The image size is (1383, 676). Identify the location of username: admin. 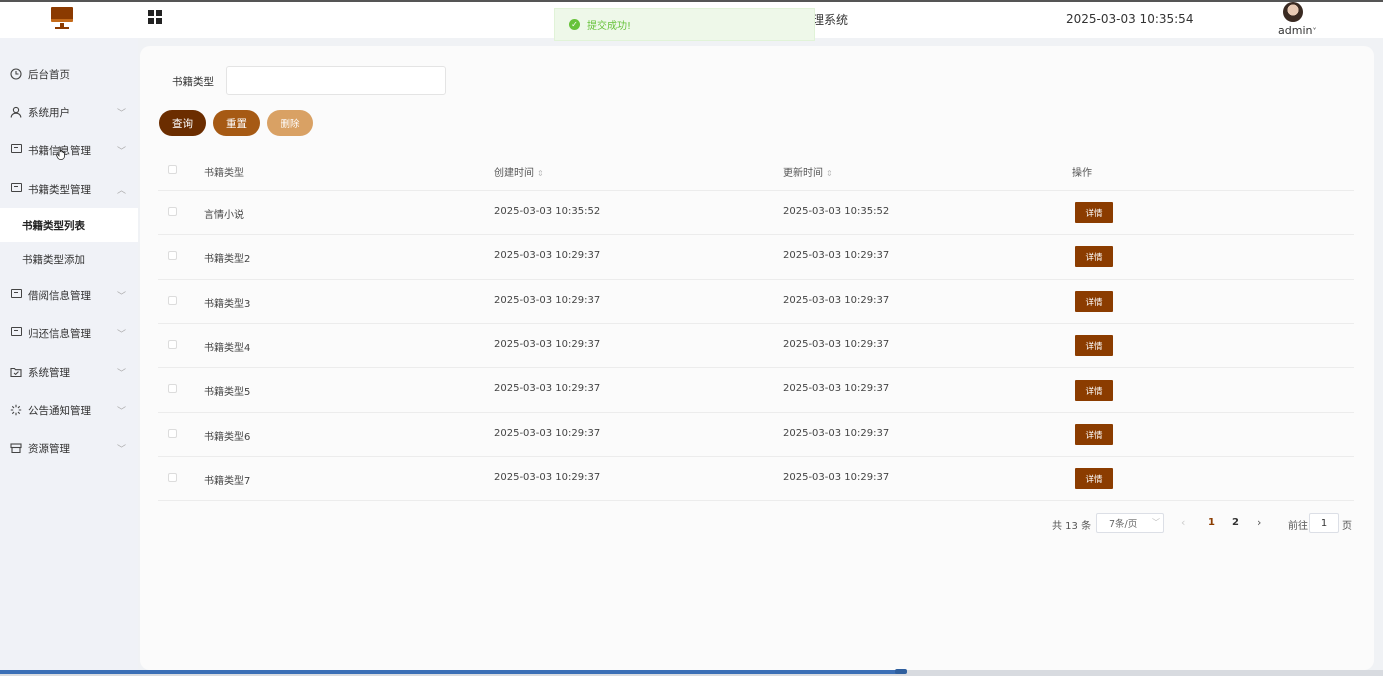
(1295, 30).